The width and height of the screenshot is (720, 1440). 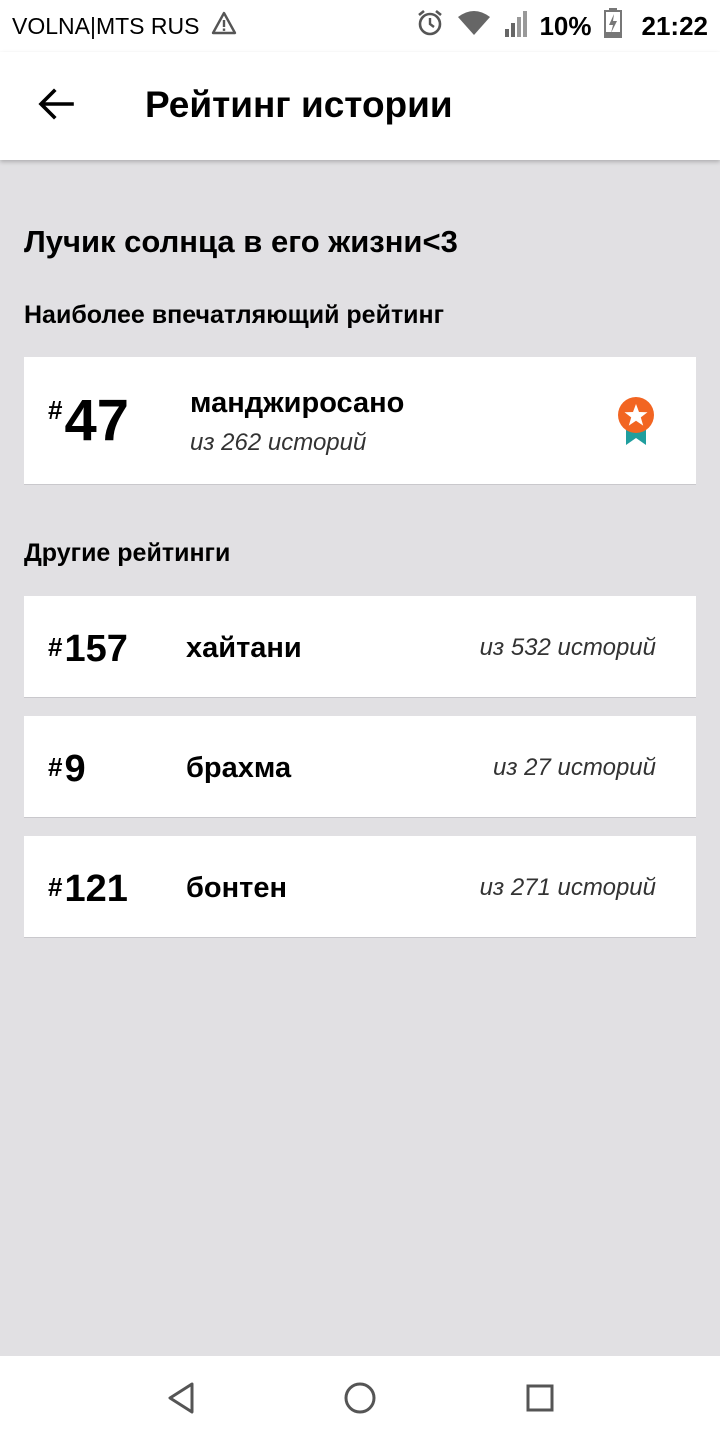 I want to click on status-right: 10% 21:22, so click(x=561, y=26).